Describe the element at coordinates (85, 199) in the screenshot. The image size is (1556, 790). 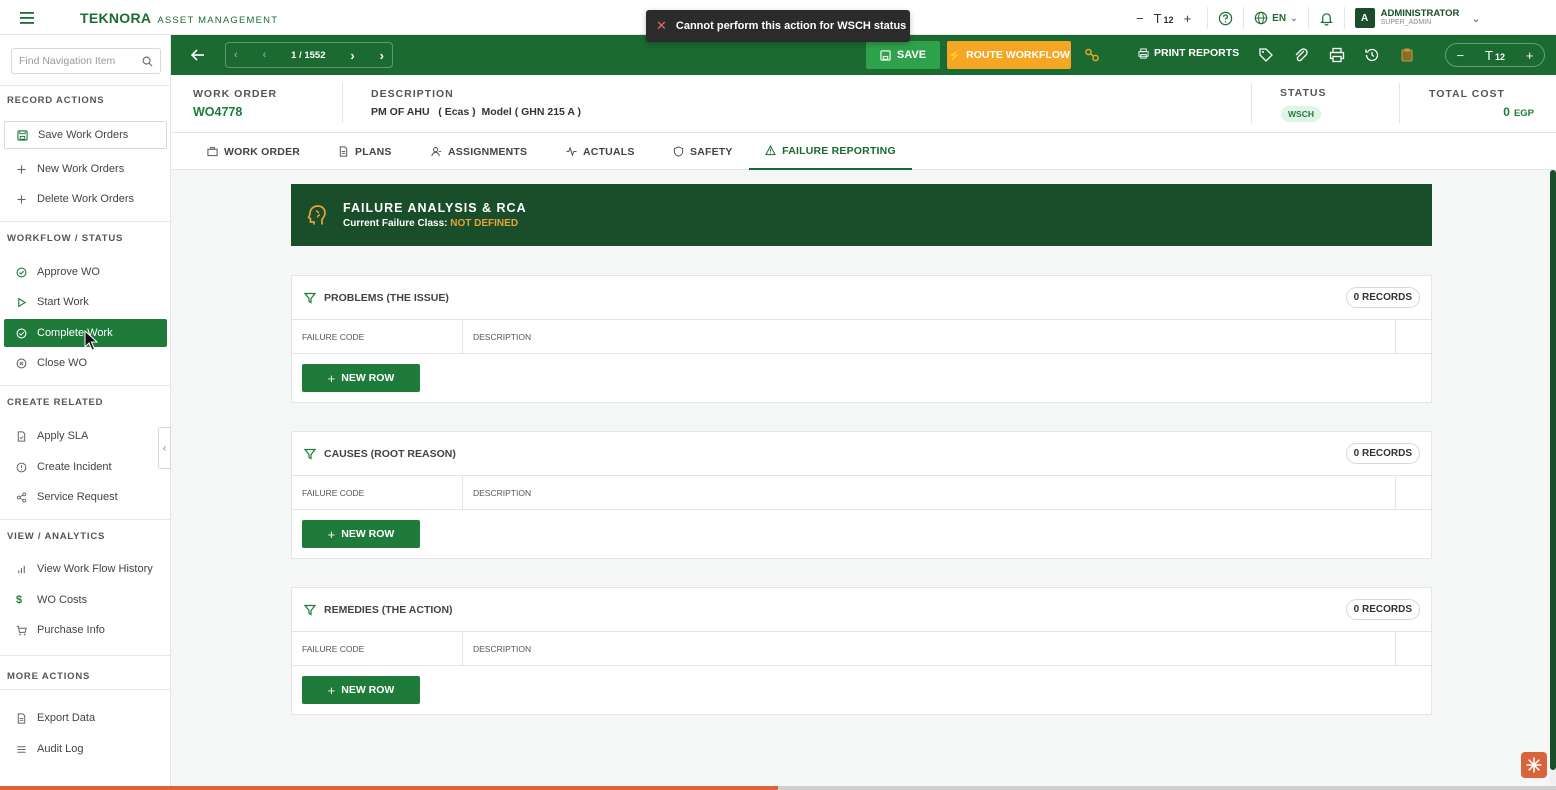
I see `sidebar-item-delete-work-orders: Delete Work Orders` at that location.